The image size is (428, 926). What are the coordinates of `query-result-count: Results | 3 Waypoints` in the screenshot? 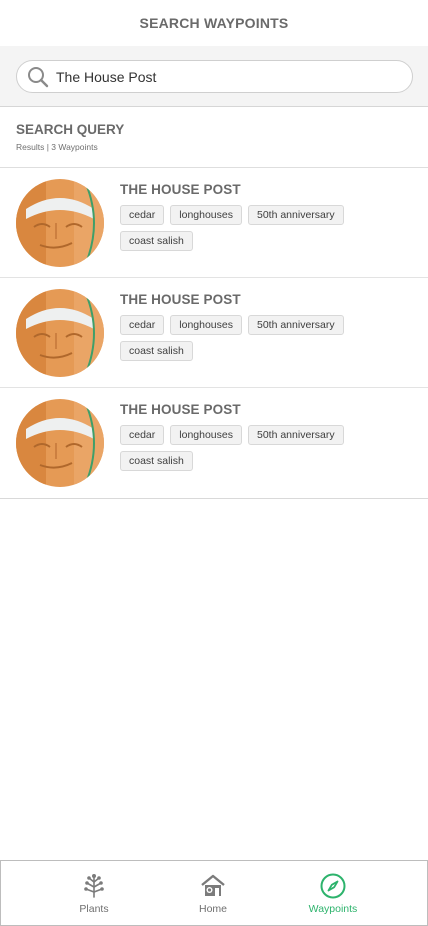 It's located at (57, 147).